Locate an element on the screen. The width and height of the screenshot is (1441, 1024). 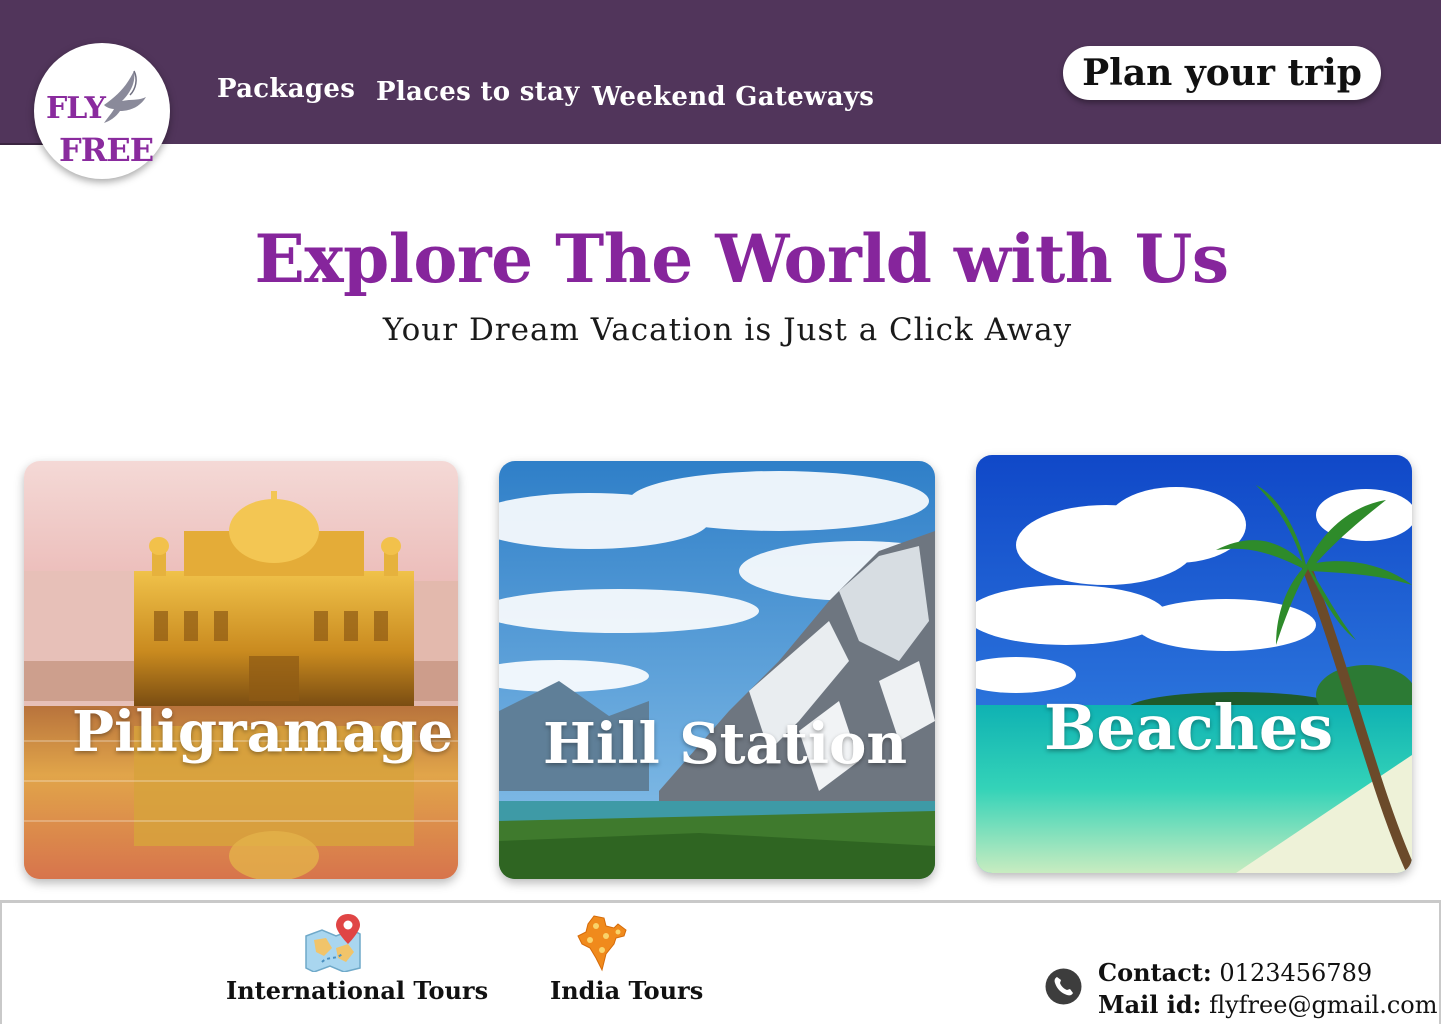
india-tours-link: India Tours is located at coordinates (624, 959).